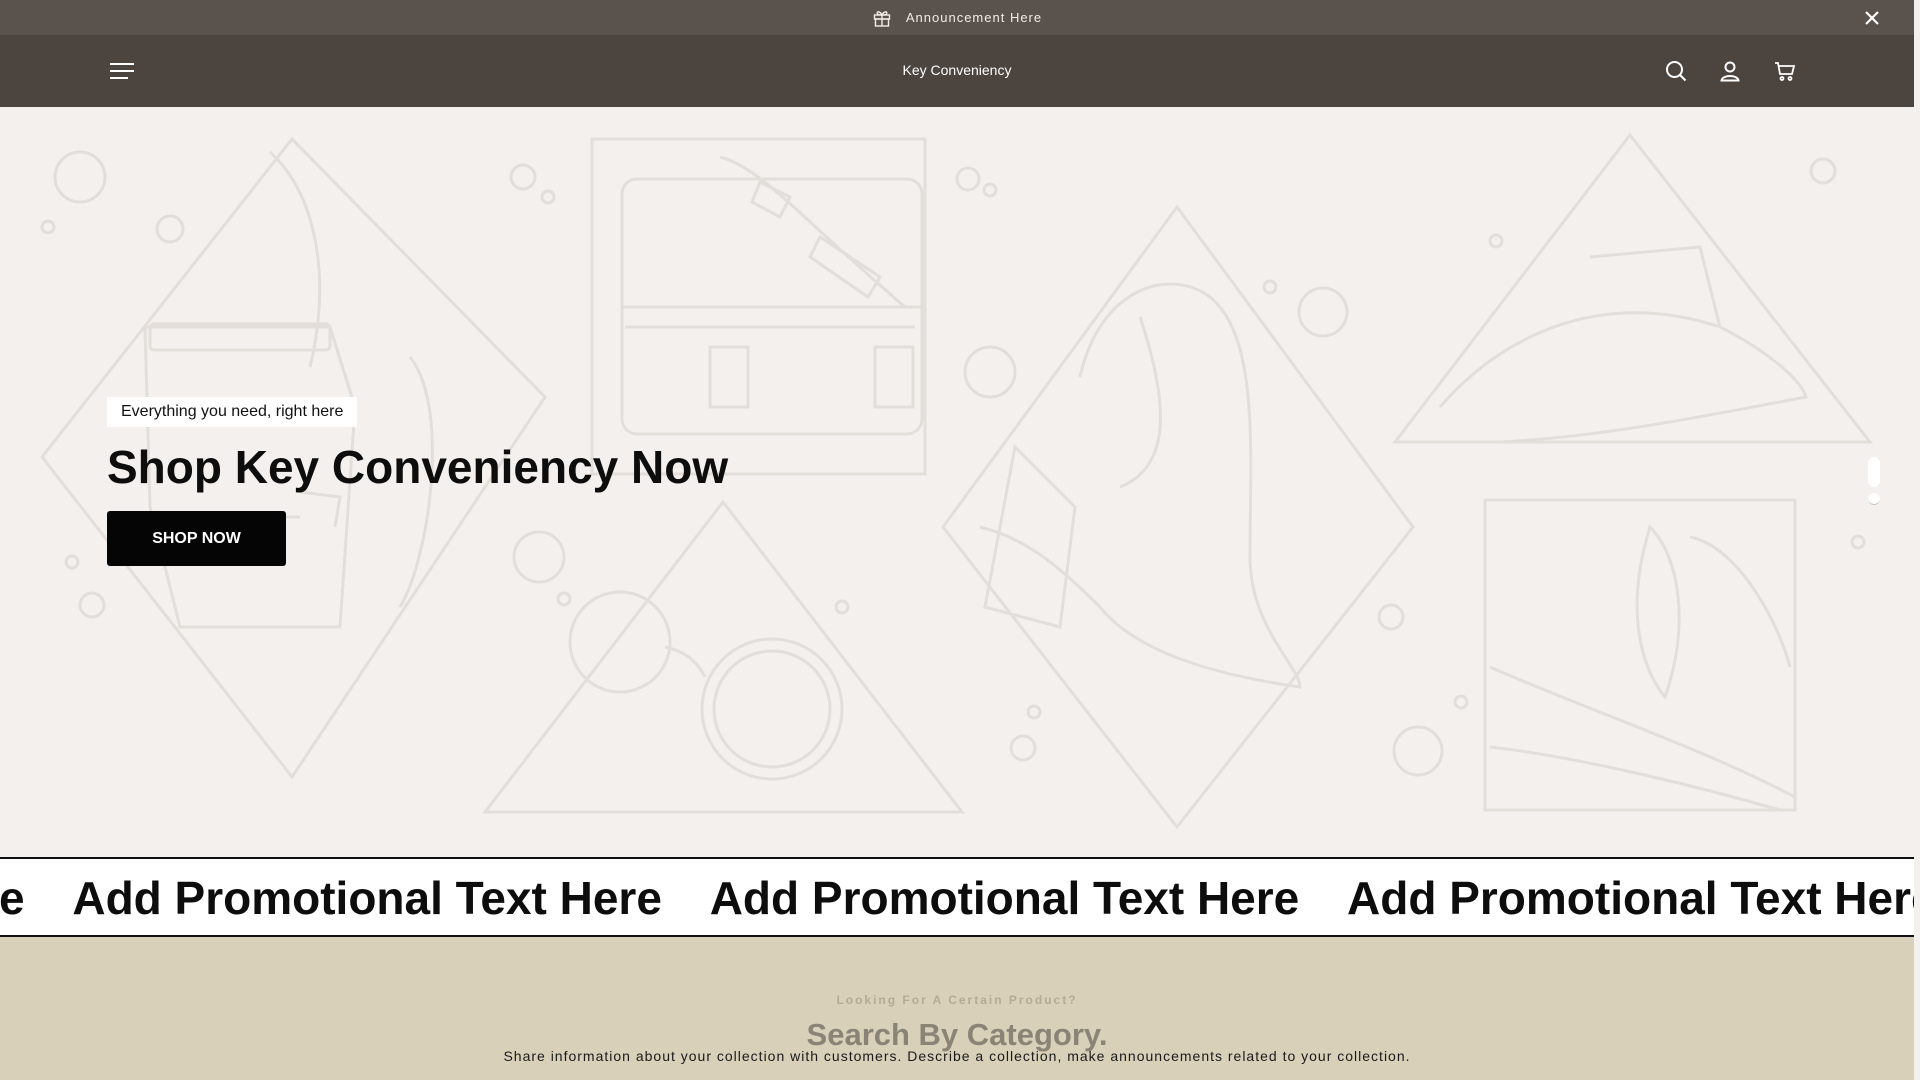 This screenshot has height=1080, width=1920. Describe the element at coordinates (1785, 71) in the screenshot. I see `cart-icon` at that location.